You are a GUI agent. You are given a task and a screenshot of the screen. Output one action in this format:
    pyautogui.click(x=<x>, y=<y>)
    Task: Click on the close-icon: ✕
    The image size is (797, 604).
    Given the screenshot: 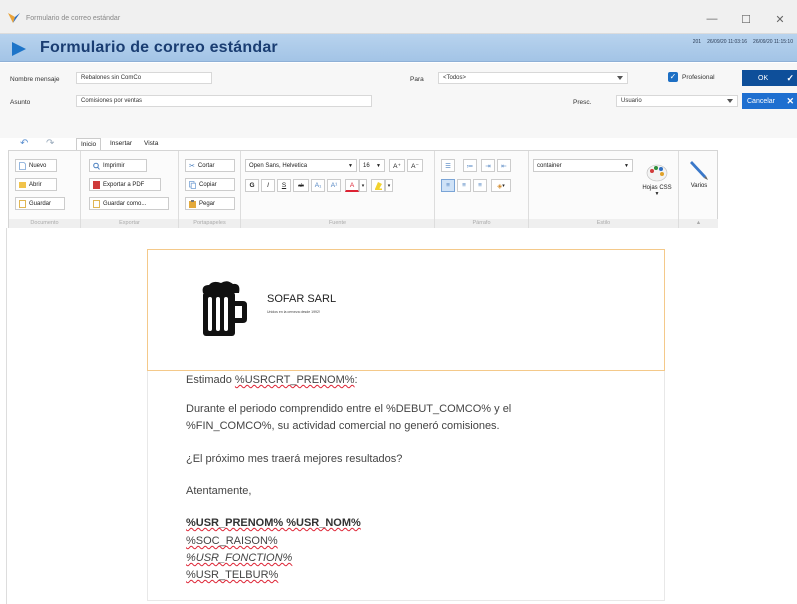 What is the action you would take?
    pyautogui.click(x=790, y=100)
    